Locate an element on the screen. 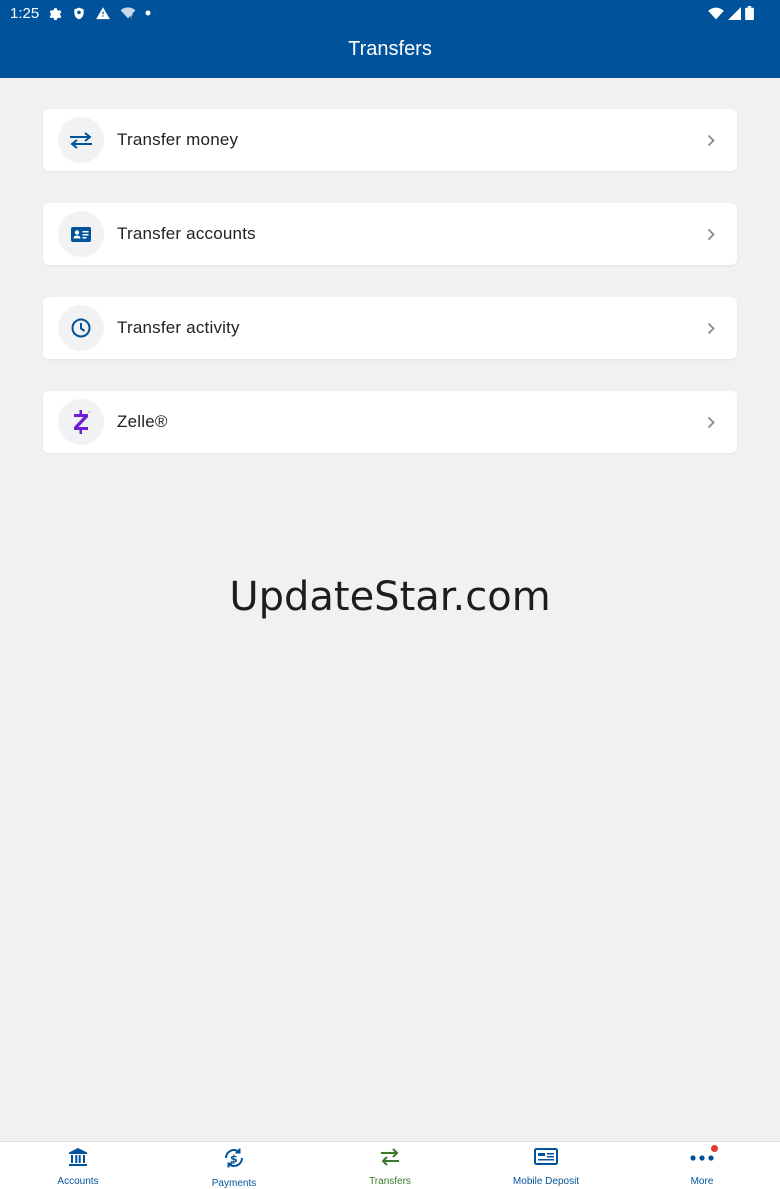 Image resolution: width=780 pixels, height=1189 pixels. nav-item-payments: $ Payments is located at coordinates (234, 1165).